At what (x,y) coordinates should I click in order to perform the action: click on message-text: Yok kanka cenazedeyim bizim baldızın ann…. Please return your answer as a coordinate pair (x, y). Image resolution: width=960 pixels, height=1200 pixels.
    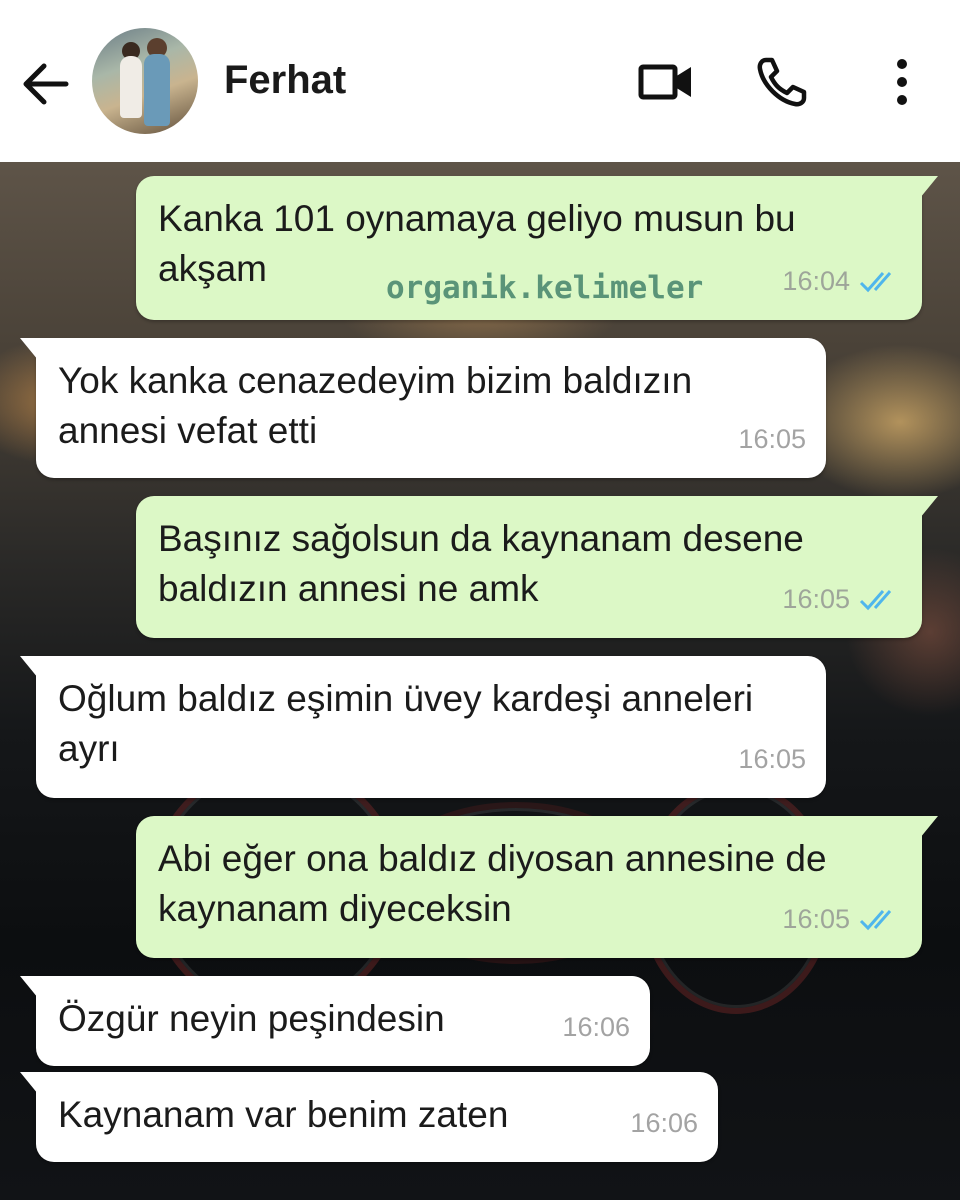
    Looking at the image, I should click on (375, 405).